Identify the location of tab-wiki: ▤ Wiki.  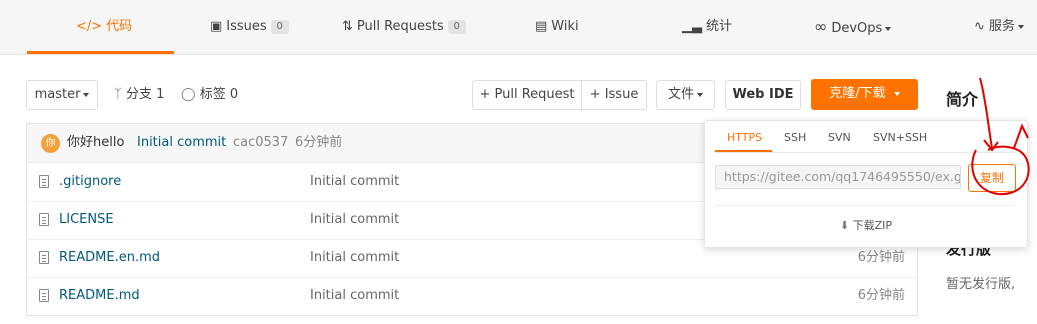
(557, 27).